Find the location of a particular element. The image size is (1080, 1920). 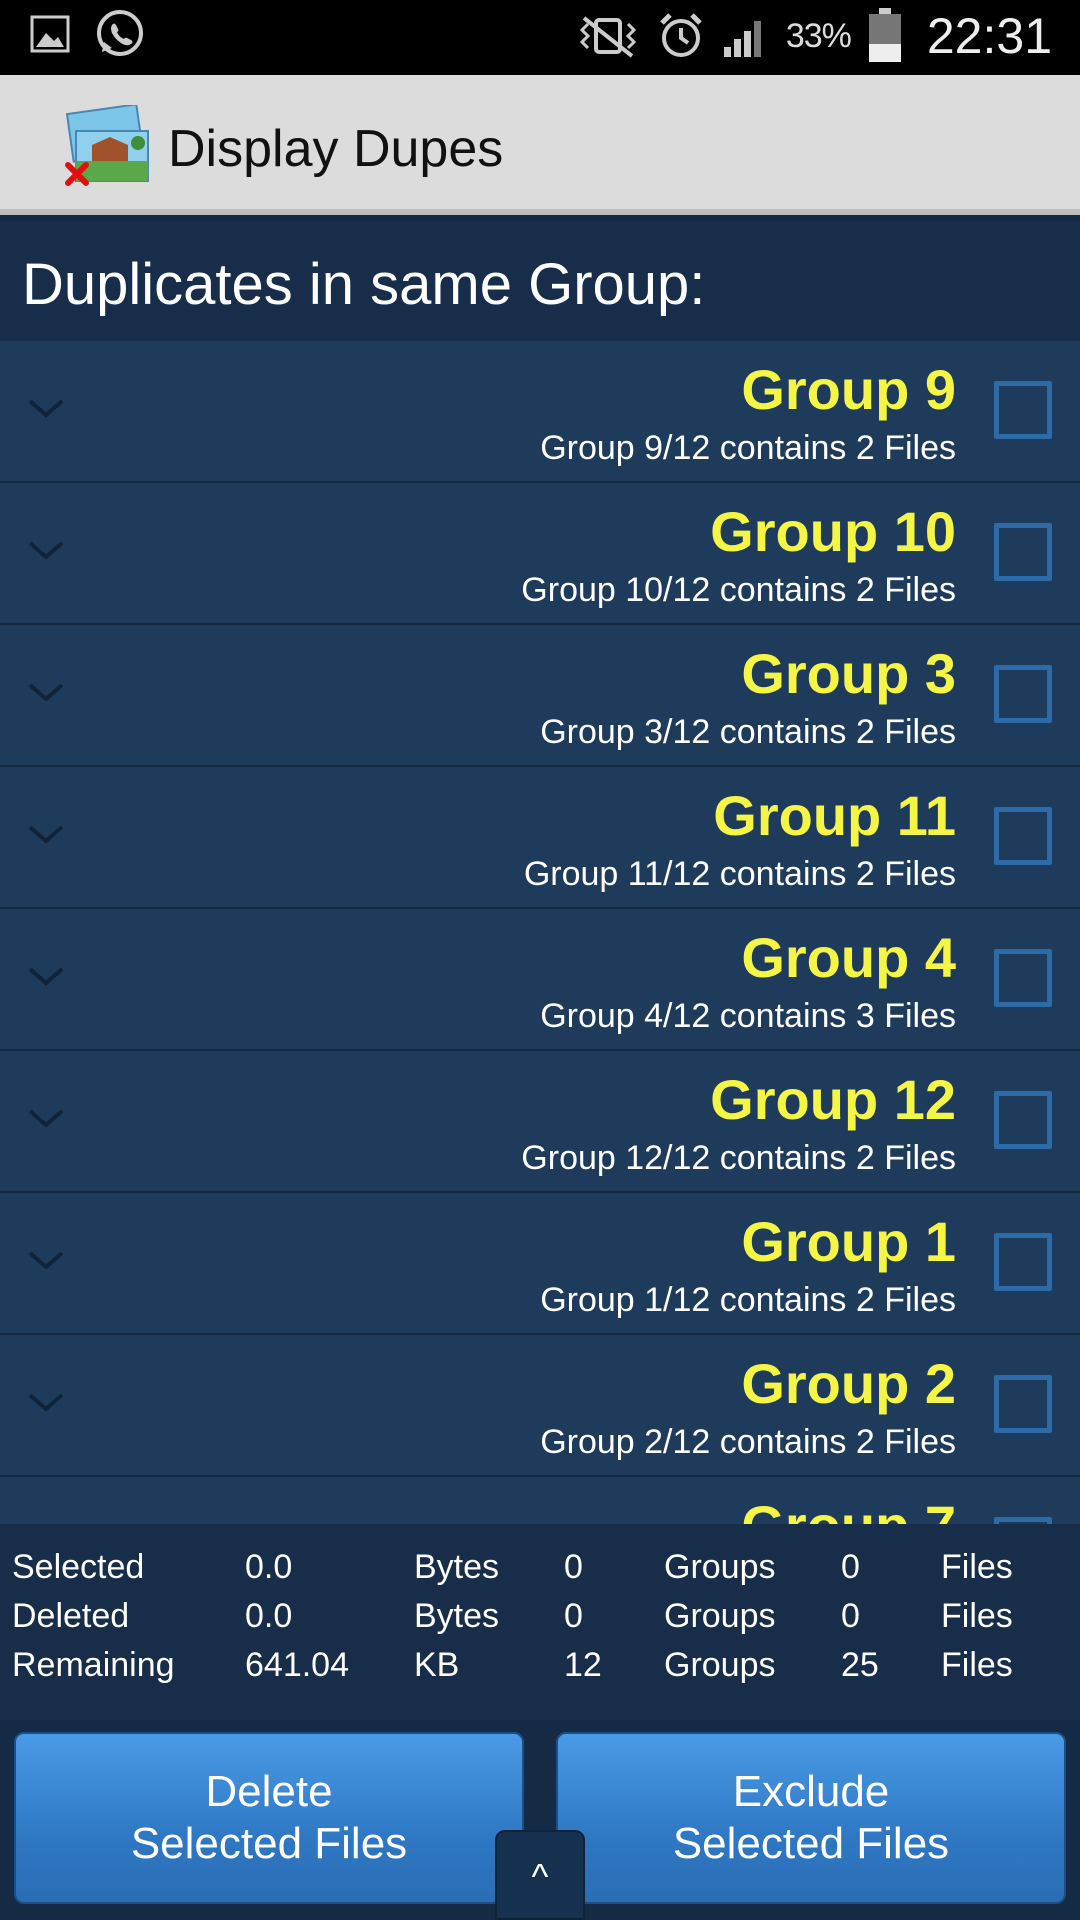

group-title: Group 9 is located at coordinates (848, 389).